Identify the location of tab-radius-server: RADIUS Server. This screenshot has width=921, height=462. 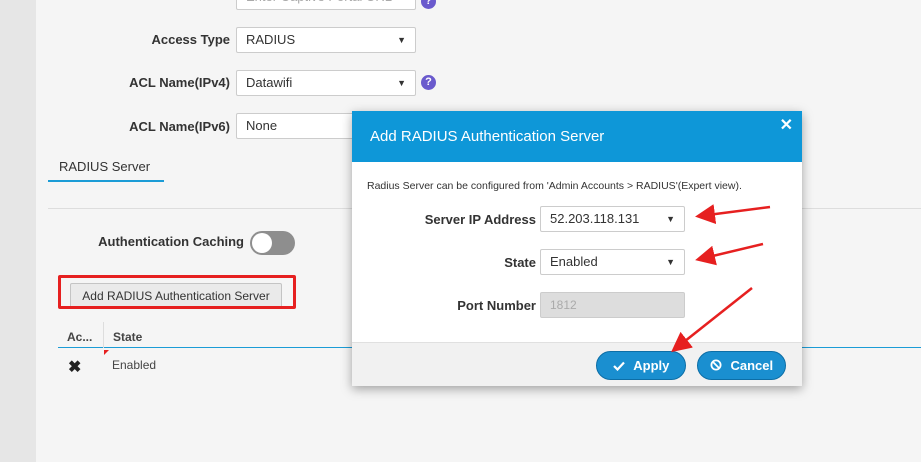
(104, 166).